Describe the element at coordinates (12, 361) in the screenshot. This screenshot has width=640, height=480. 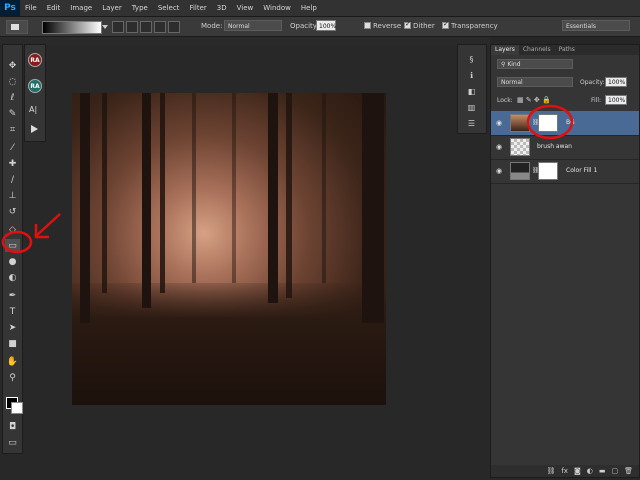
I see `hand-tool-icon: ✋` at that location.